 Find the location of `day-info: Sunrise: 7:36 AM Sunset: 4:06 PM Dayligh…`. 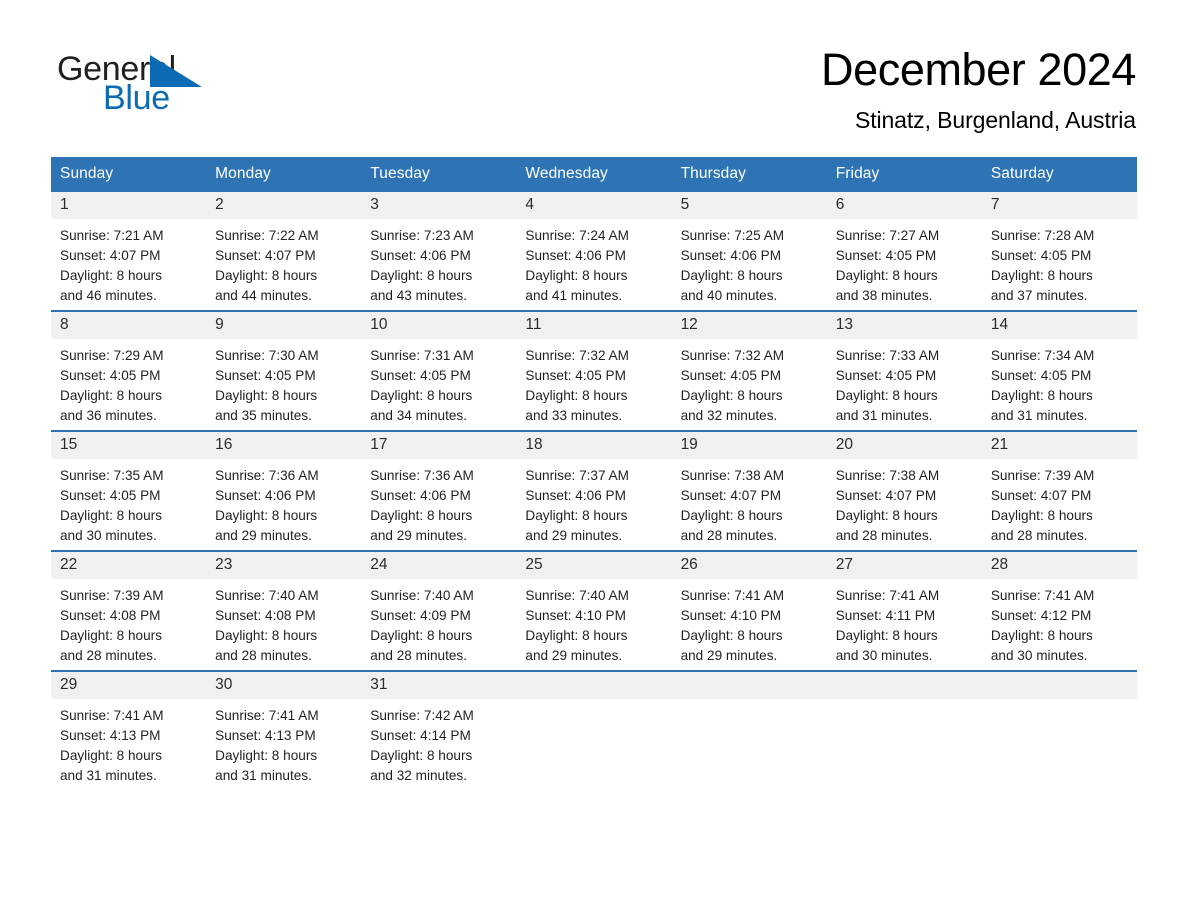

day-info: Sunrise: 7:36 AM Sunset: 4:06 PM Dayligh… is located at coordinates (438, 502).